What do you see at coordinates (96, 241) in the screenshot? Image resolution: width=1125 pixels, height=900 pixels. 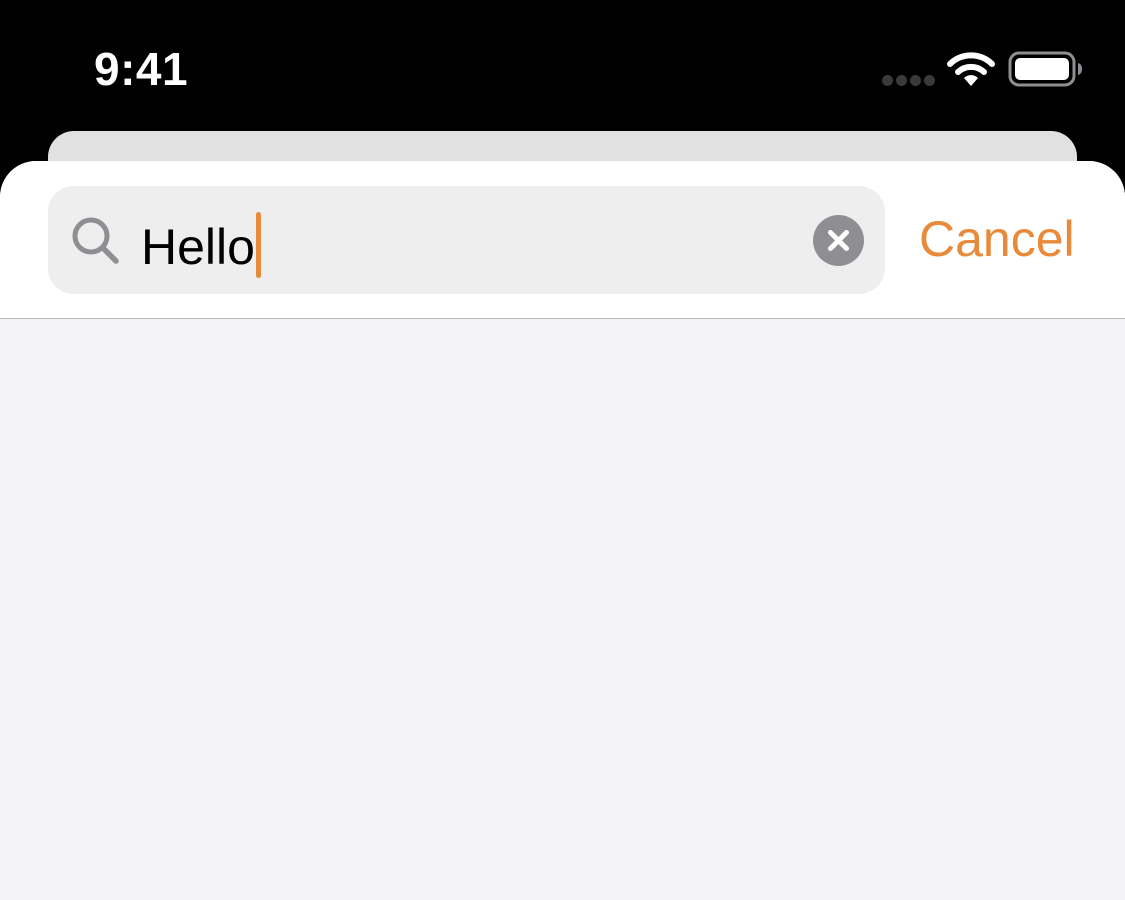 I see `search-icon` at bounding box center [96, 241].